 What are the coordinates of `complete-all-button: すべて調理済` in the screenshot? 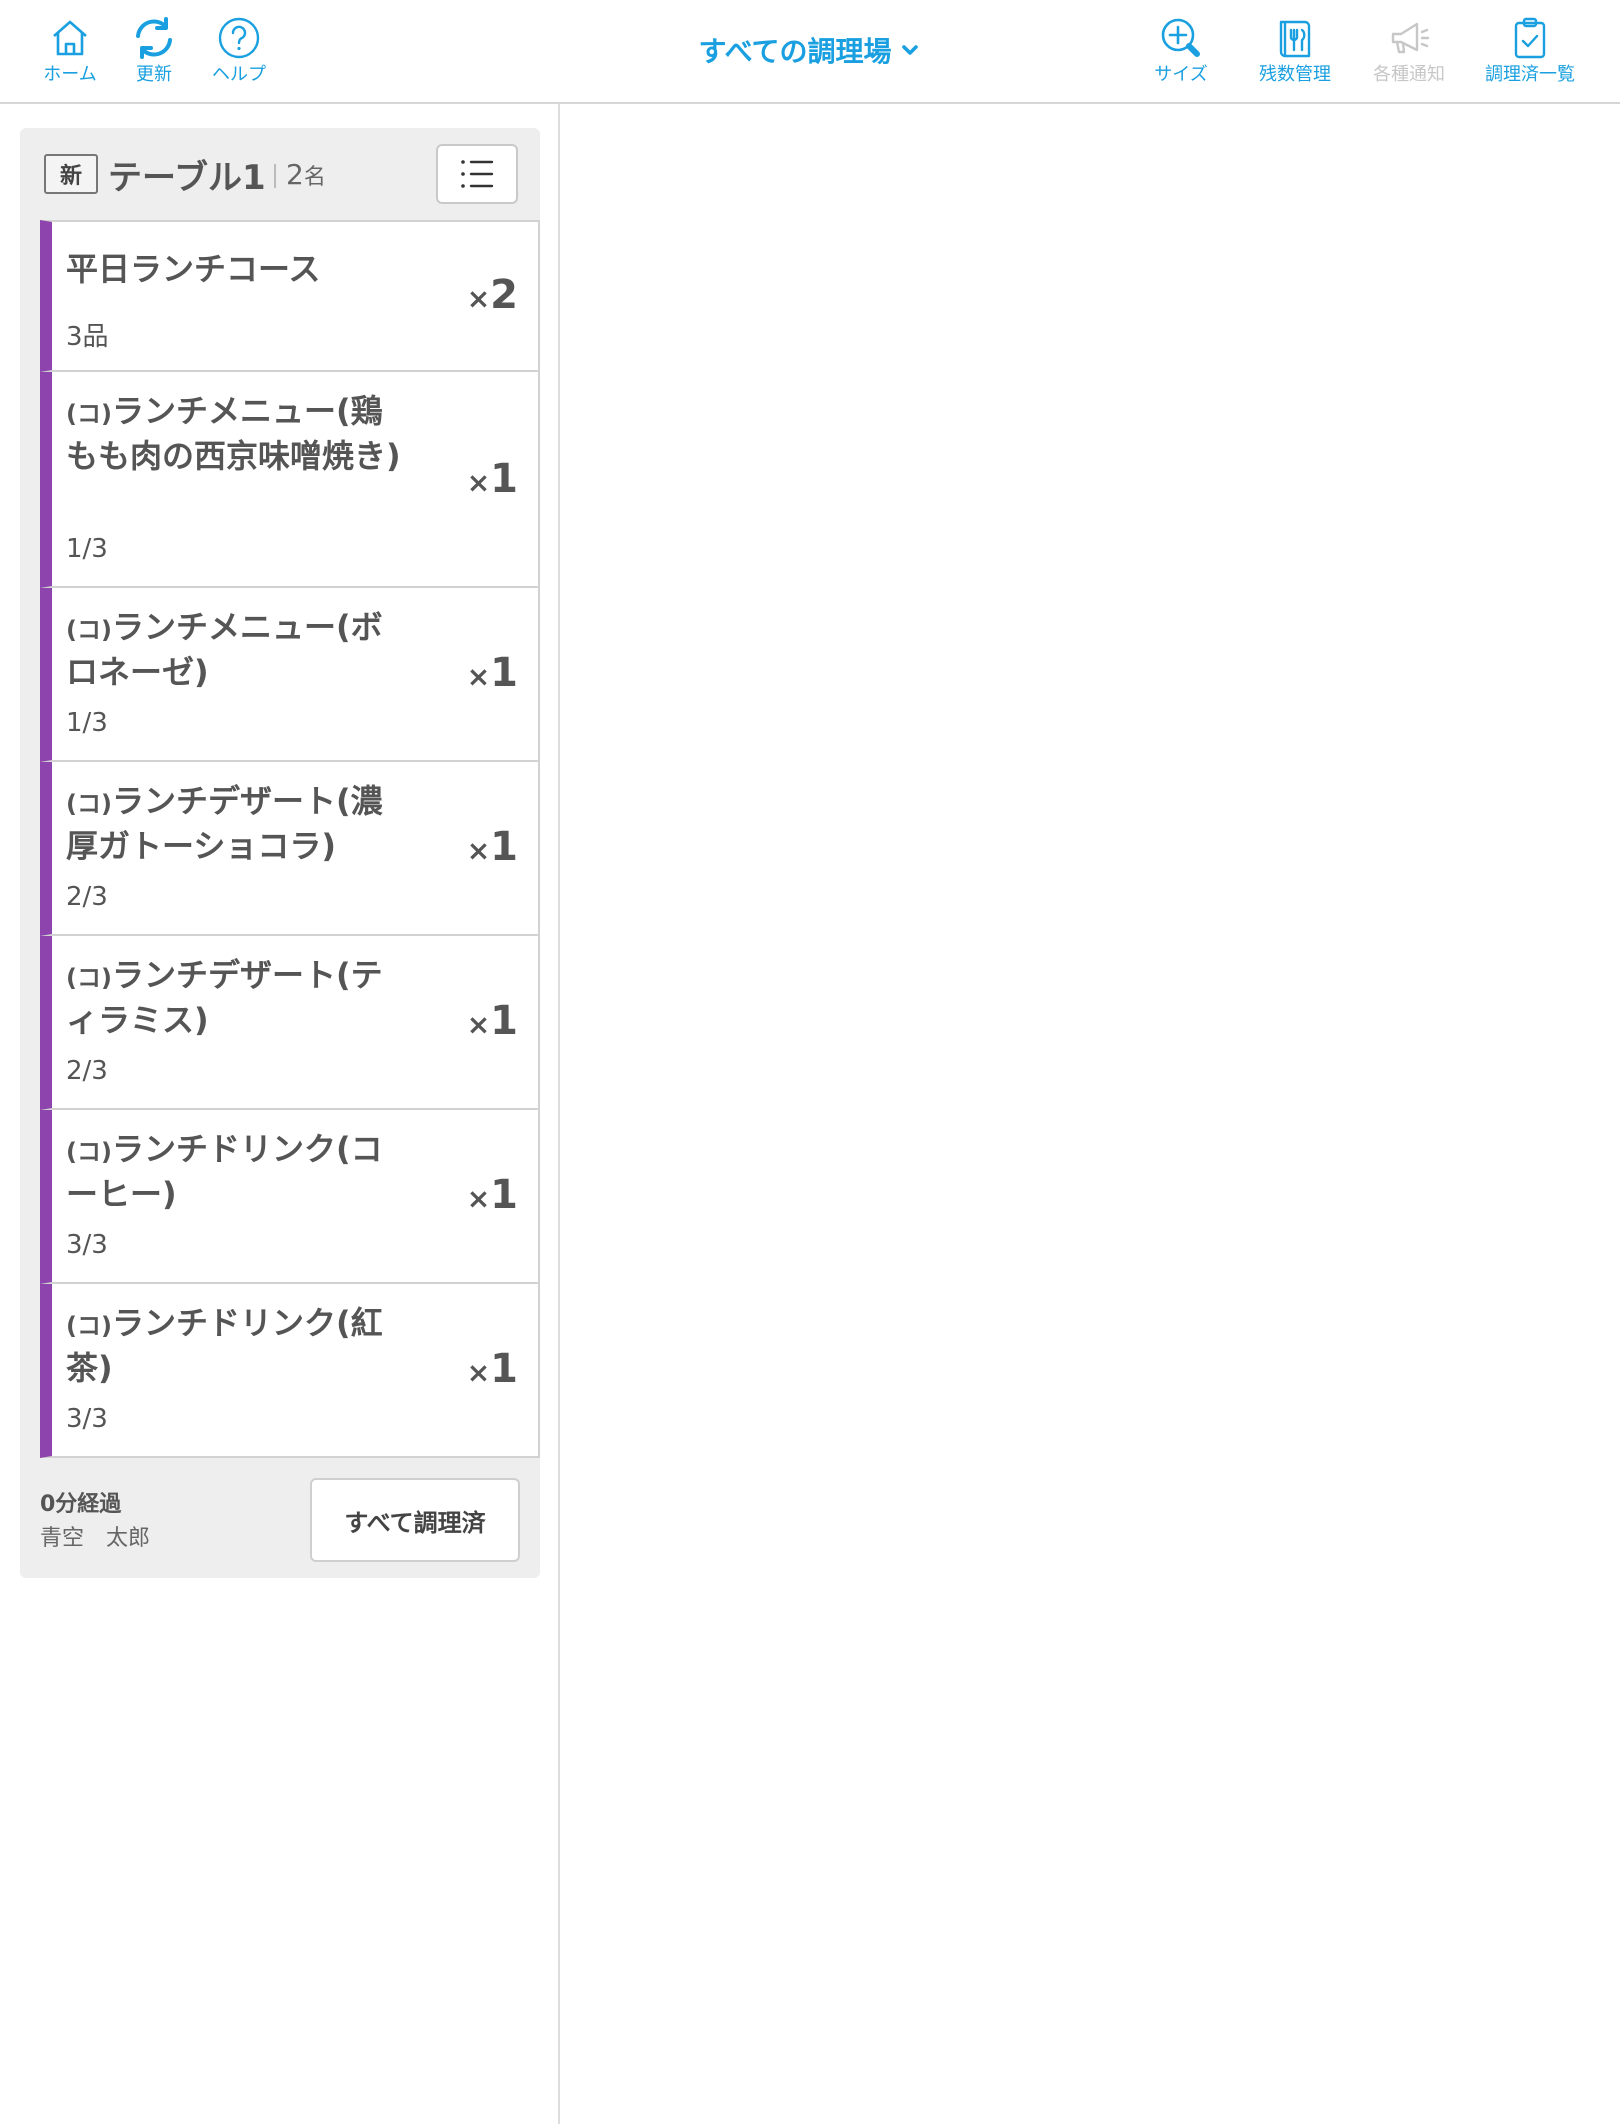 It's located at (415, 1520).